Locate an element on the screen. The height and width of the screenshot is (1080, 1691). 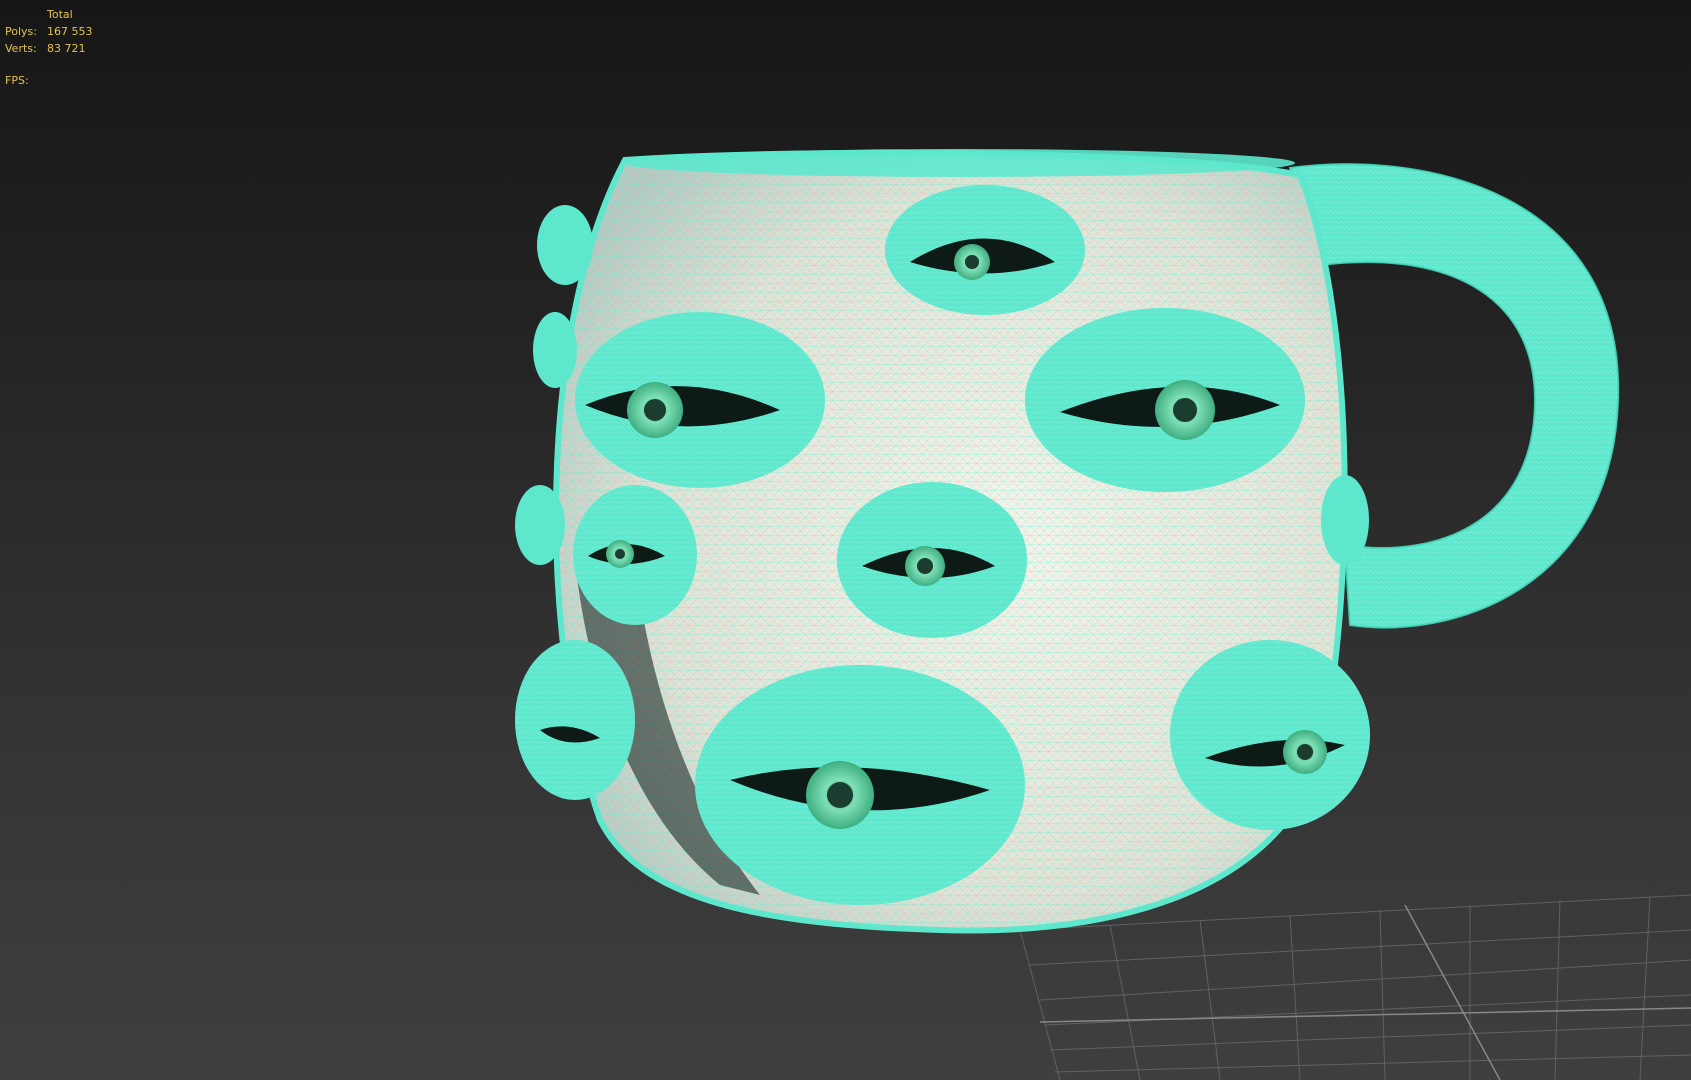
eye-upper-right is located at coordinates (1165, 400).